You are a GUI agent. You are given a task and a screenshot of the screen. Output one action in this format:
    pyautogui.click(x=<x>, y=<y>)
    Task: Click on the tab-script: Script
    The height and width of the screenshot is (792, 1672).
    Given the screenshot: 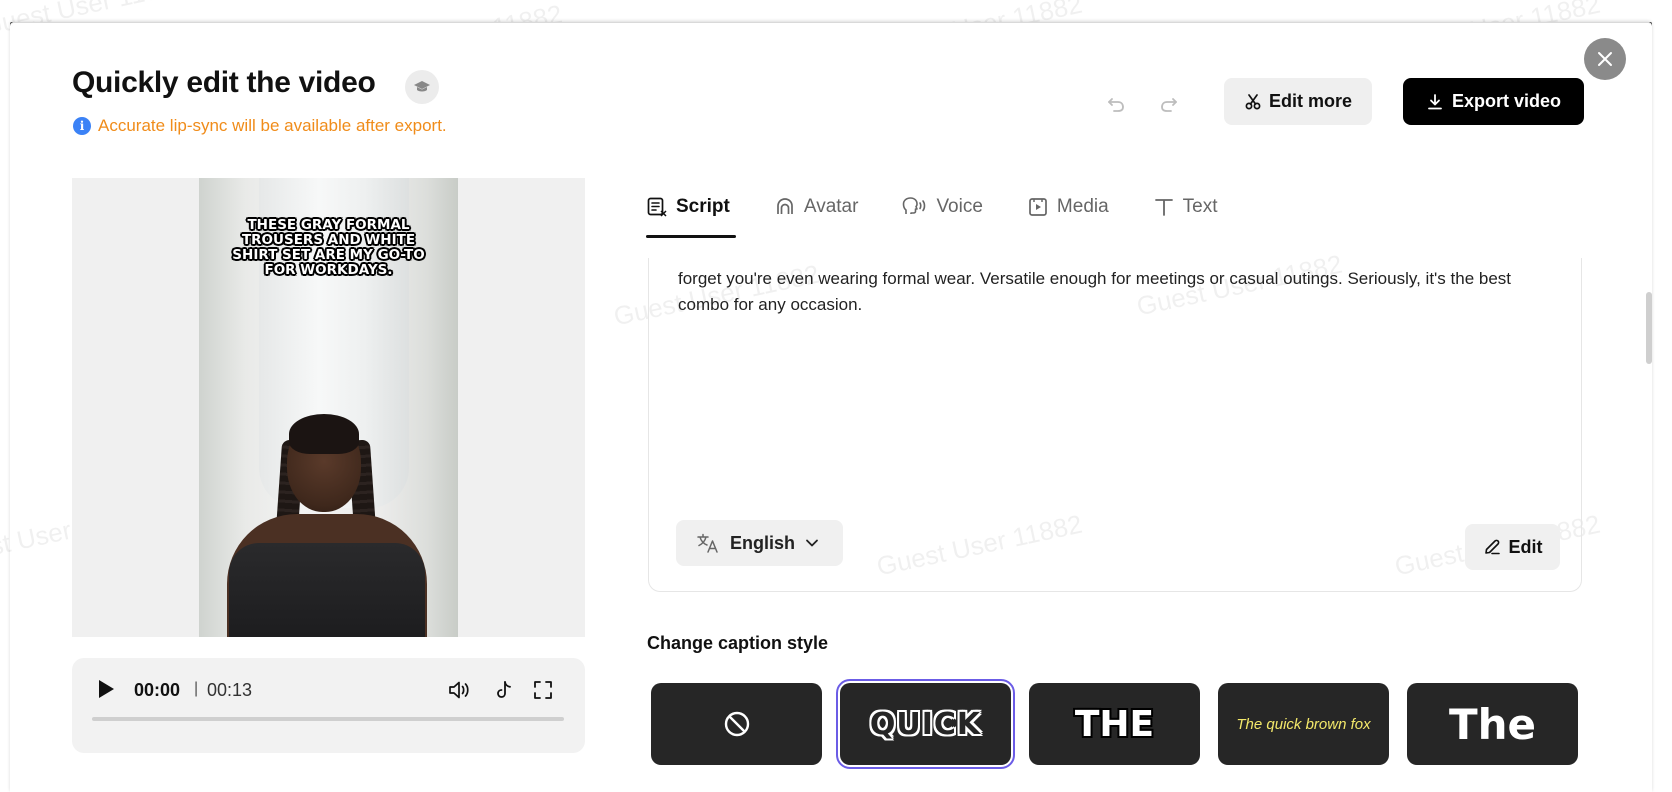 What is the action you would take?
    pyautogui.click(x=691, y=213)
    